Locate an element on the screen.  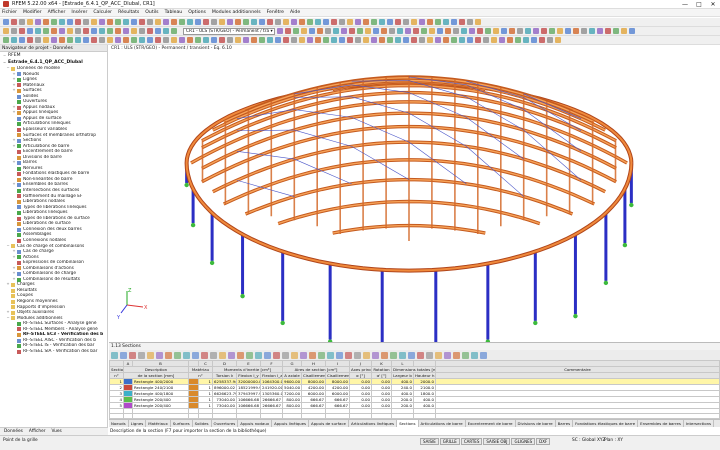
table-tab: Lignes is located at coordinates (138, 423).